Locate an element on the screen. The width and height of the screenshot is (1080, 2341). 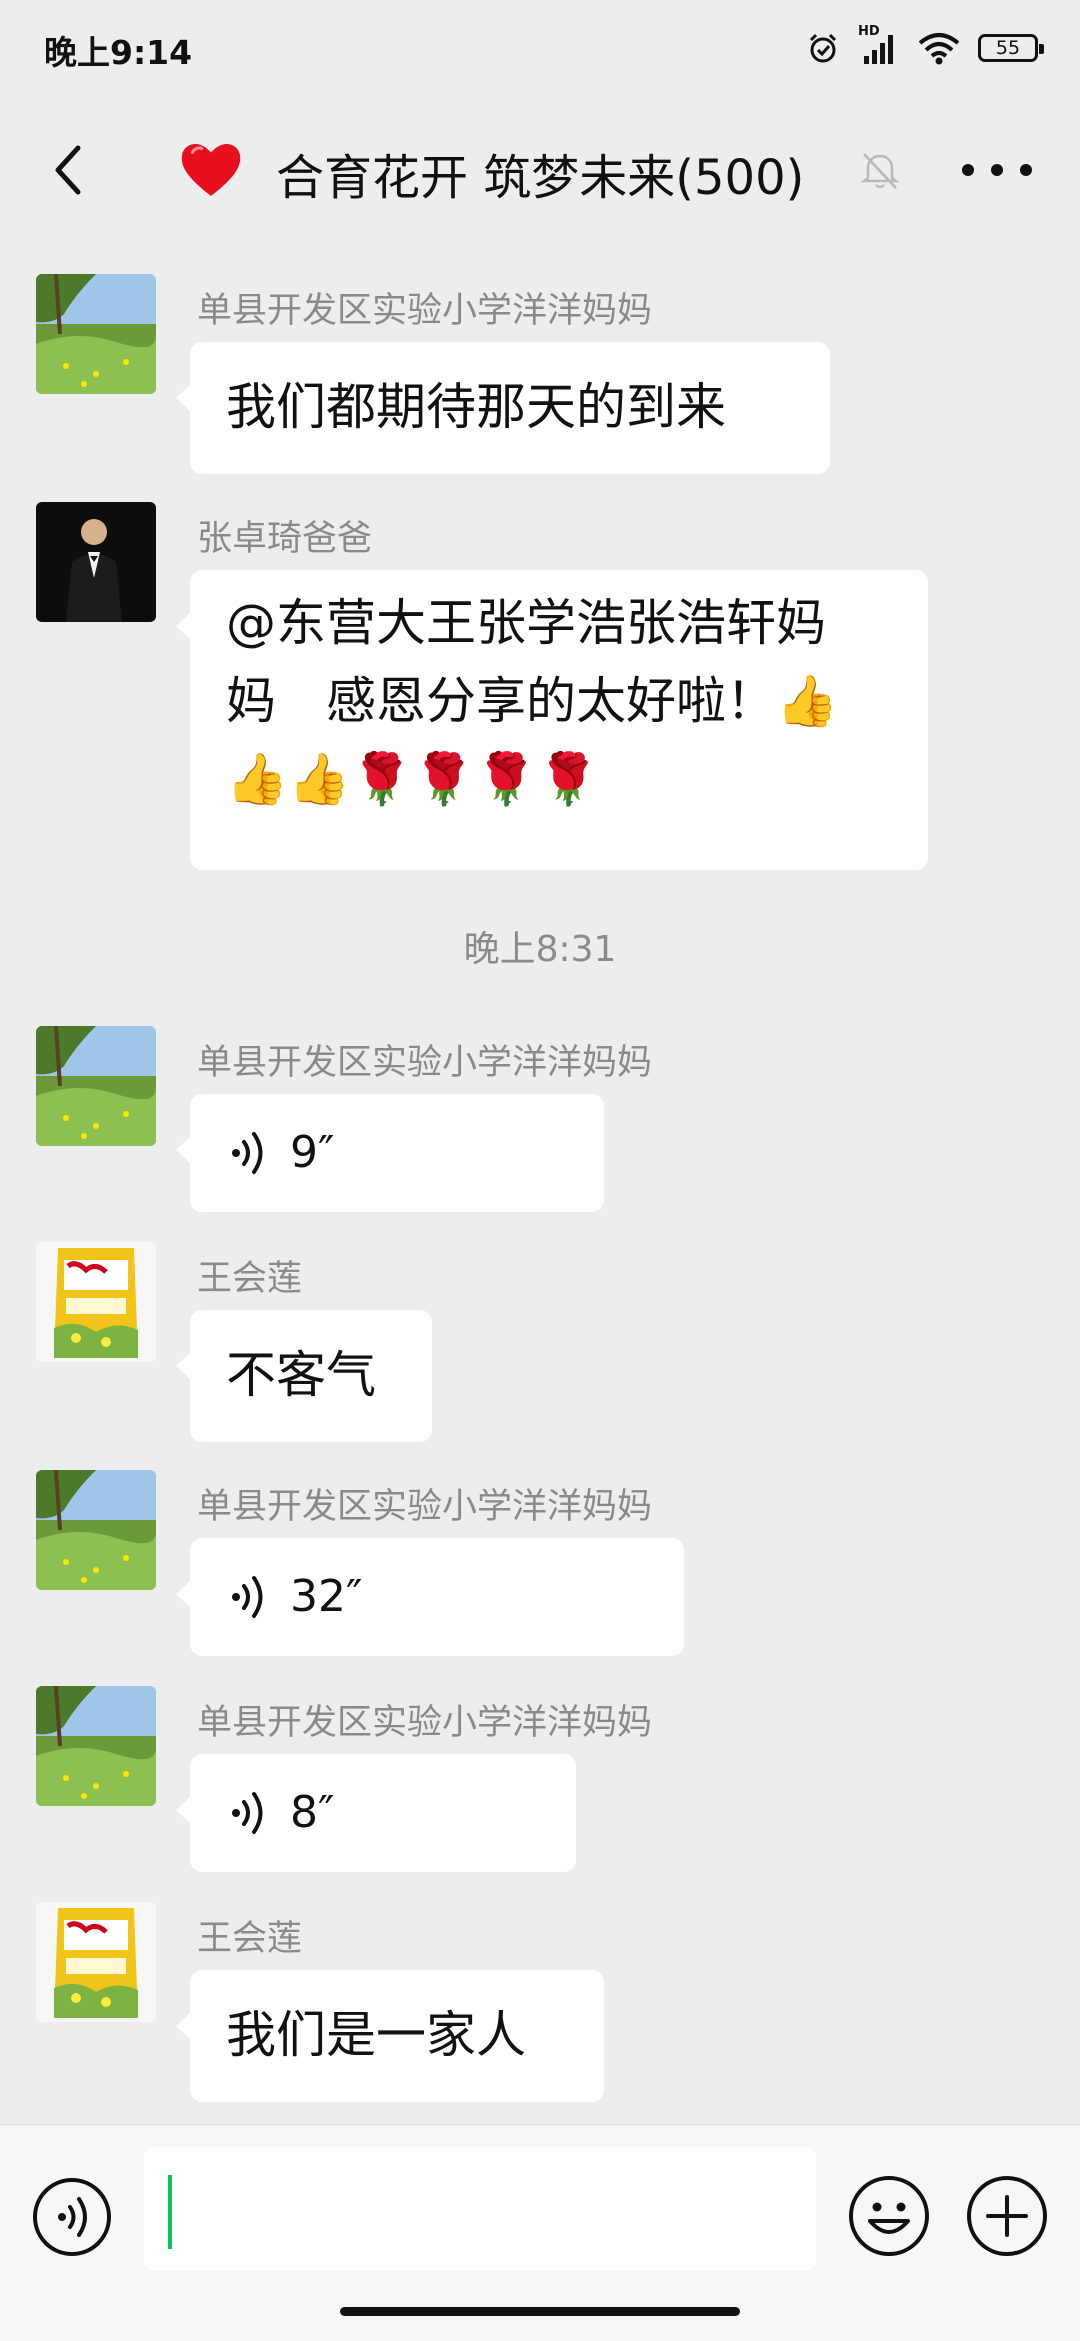
message-bubble: @东营大王张学浩张浩轩妈 妈 感恩分享的太好啦！👍 👍👍🌹🌹🌹🌹 is located at coordinates (552, 720).